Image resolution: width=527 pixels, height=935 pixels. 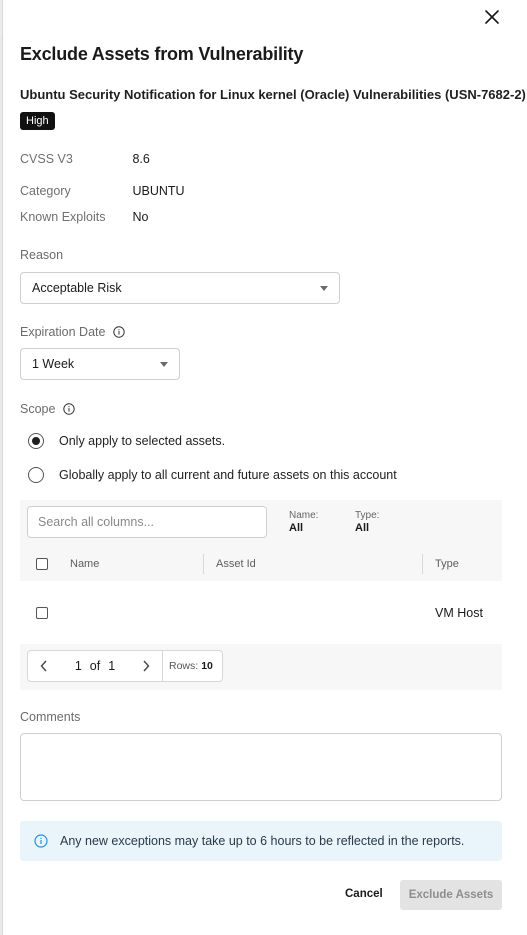 What do you see at coordinates (141, 159) in the screenshot?
I see `detail-value: 8.6` at bounding box center [141, 159].